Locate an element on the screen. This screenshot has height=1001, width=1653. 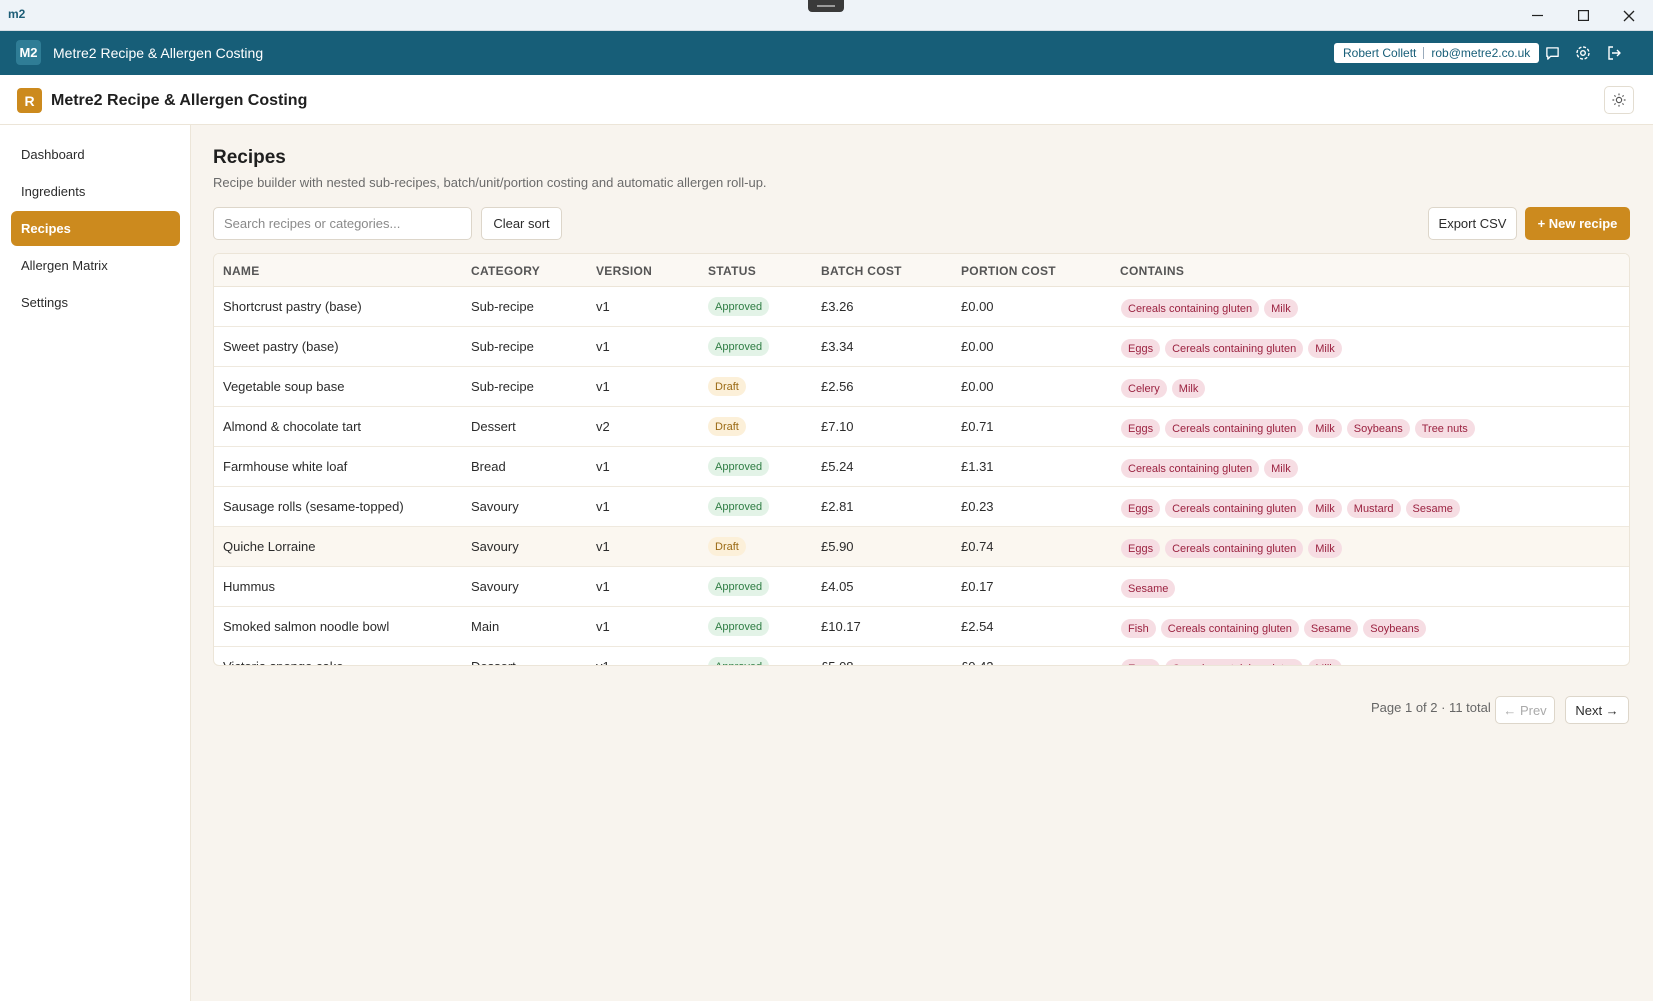
window-drag-handle is located at coordinates (826, 6).